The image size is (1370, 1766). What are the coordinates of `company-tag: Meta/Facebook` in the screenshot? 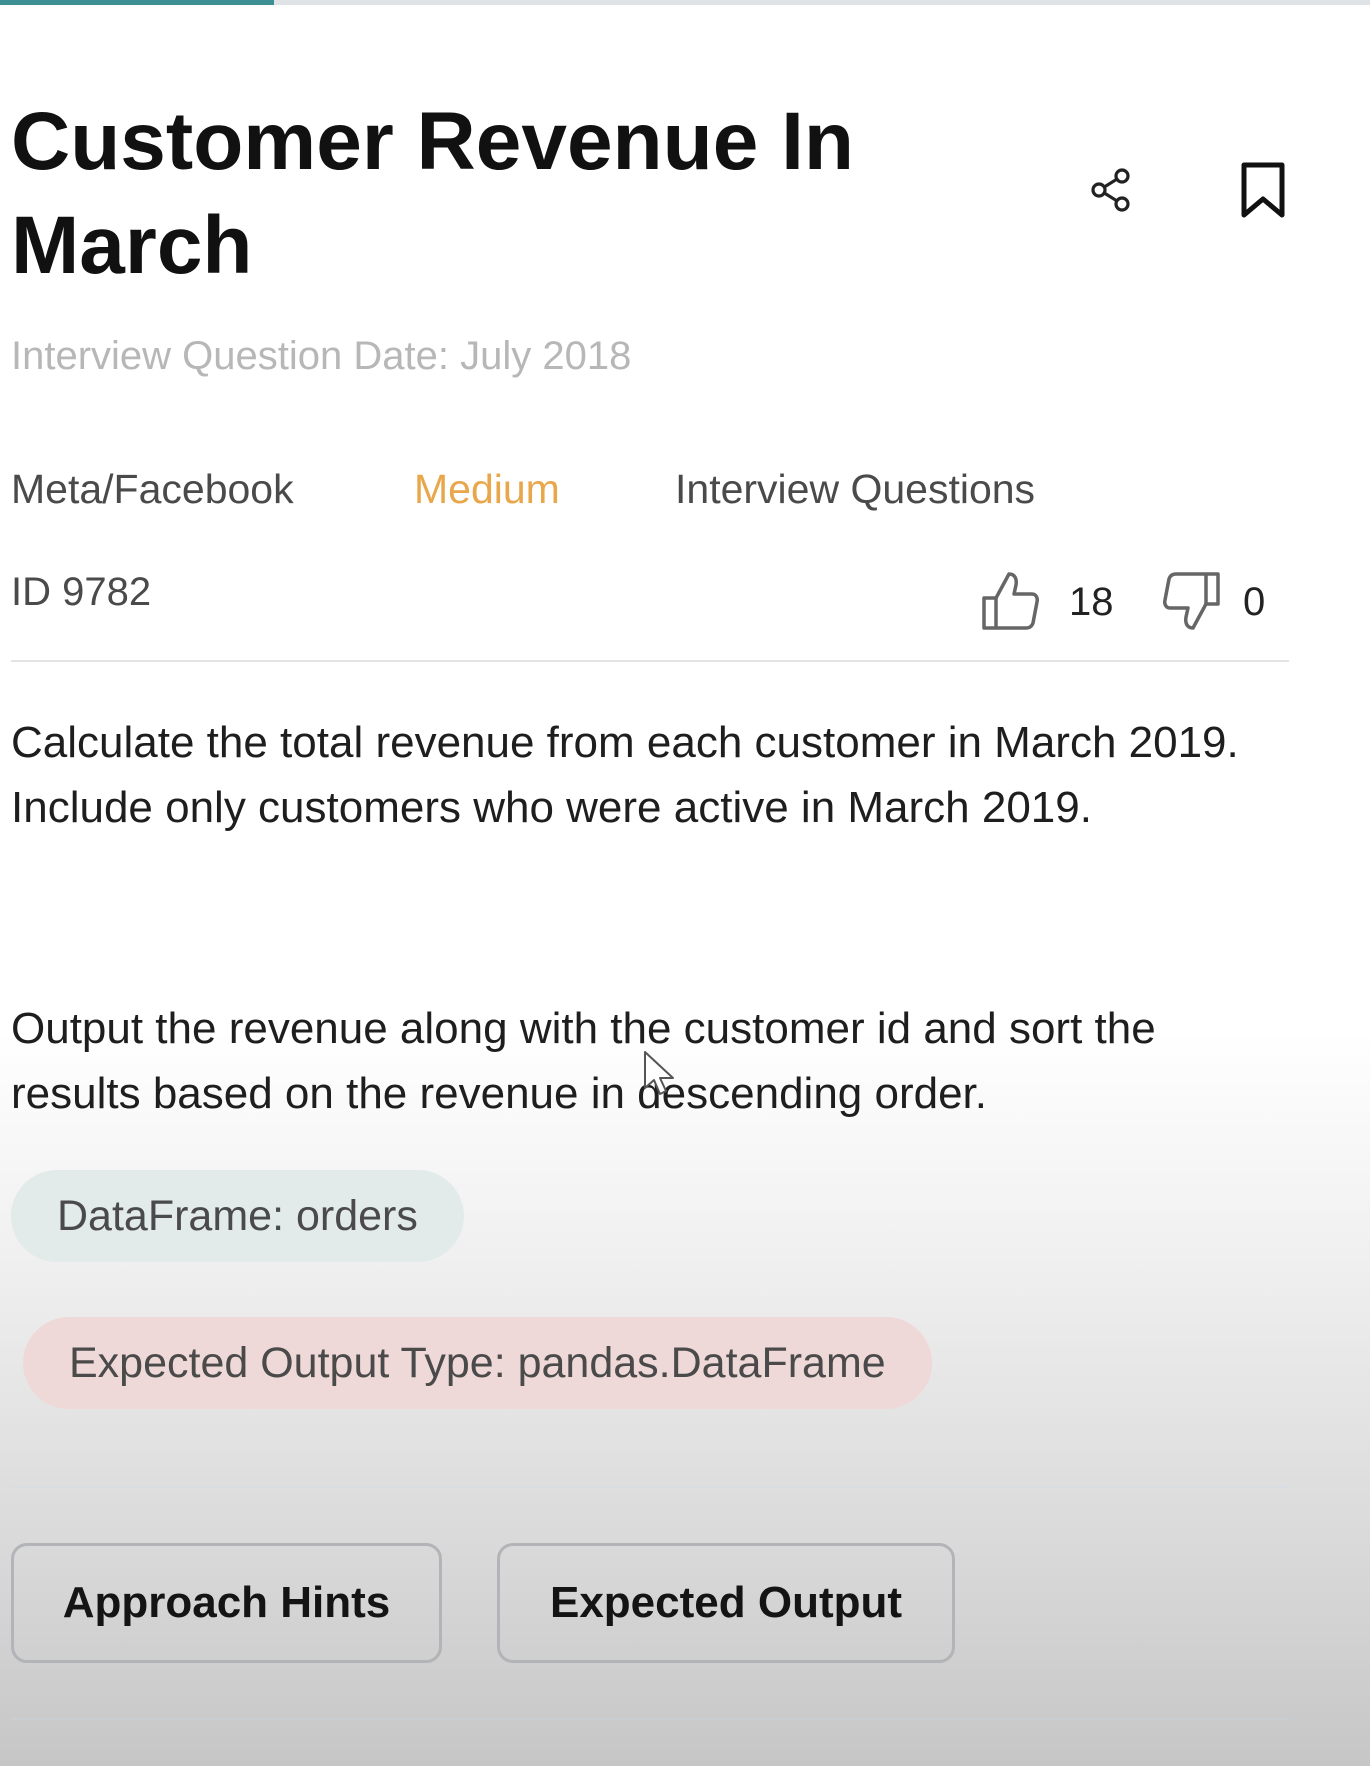 It's located at (152, 489).